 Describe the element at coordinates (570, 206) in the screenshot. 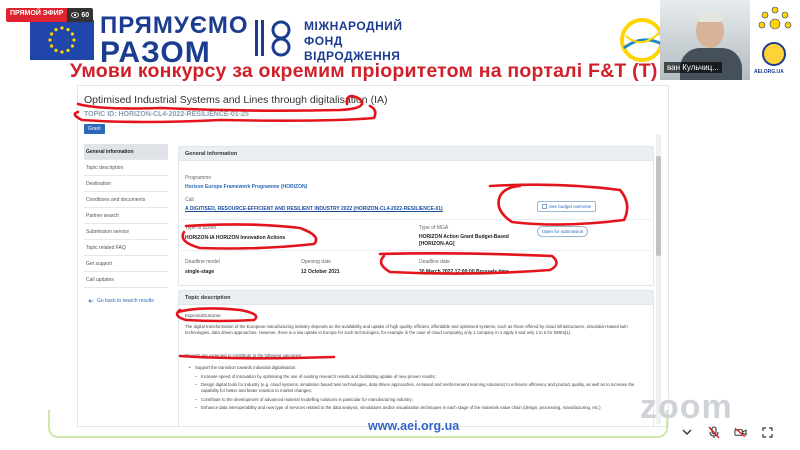

I see `see-budget-overview-label: See budget overview` at that location.